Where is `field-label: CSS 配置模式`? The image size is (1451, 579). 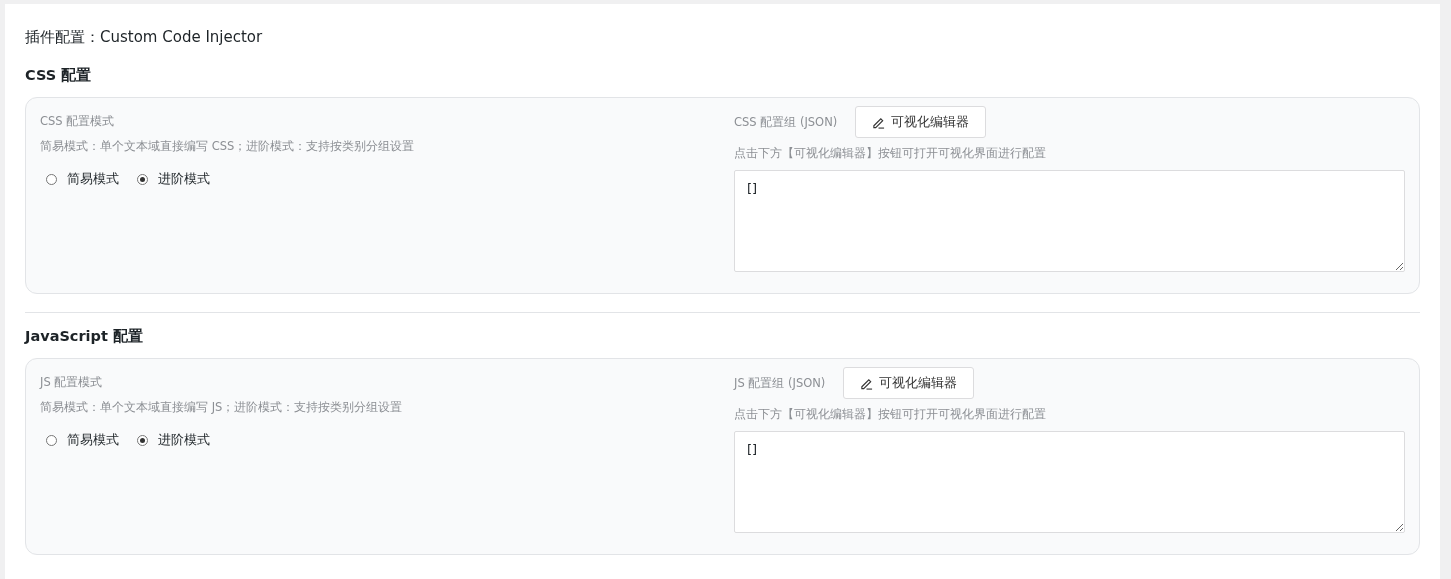
field-label: CSS 配置模式 is located at coordinates (78, 121).